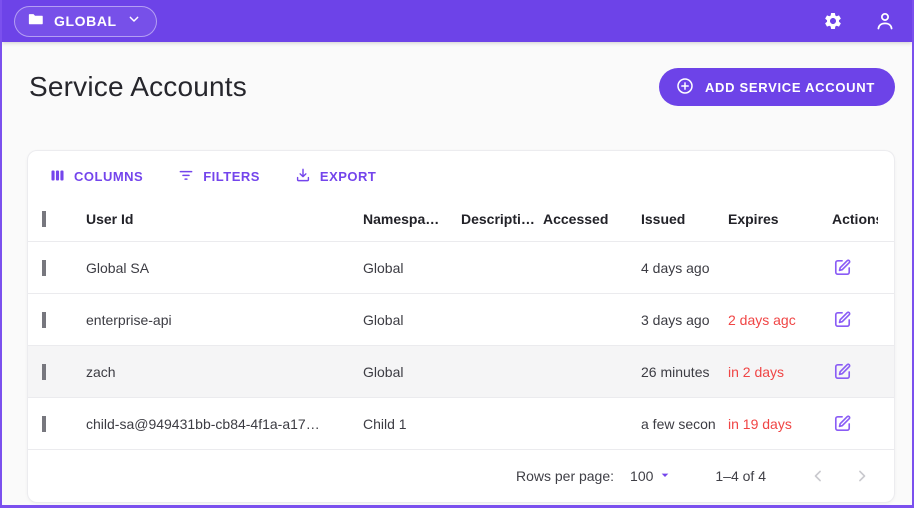  What do you see at coordinates (756, 371) in the screenshot?
I see `cell-expires: in 2 days` at bounding box center [756, 371].